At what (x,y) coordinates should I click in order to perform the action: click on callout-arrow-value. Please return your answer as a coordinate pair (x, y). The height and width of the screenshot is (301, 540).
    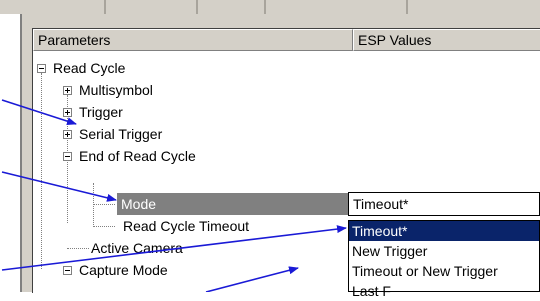
    Looking at the image, I should click on (252, 279).